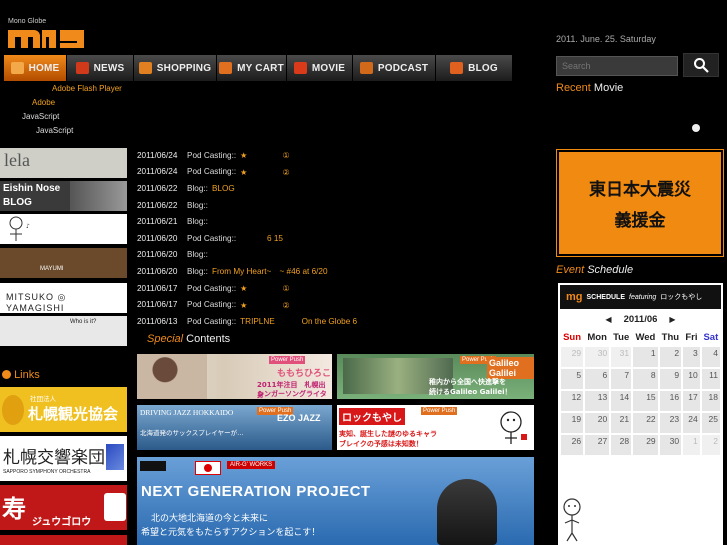 Image resolution: width=727 pixels, height=545 pixels. What do you see at coordinates (710, 401) in the screenshot?
I see `calendar-day: 18` at bounding box center [710, 401].